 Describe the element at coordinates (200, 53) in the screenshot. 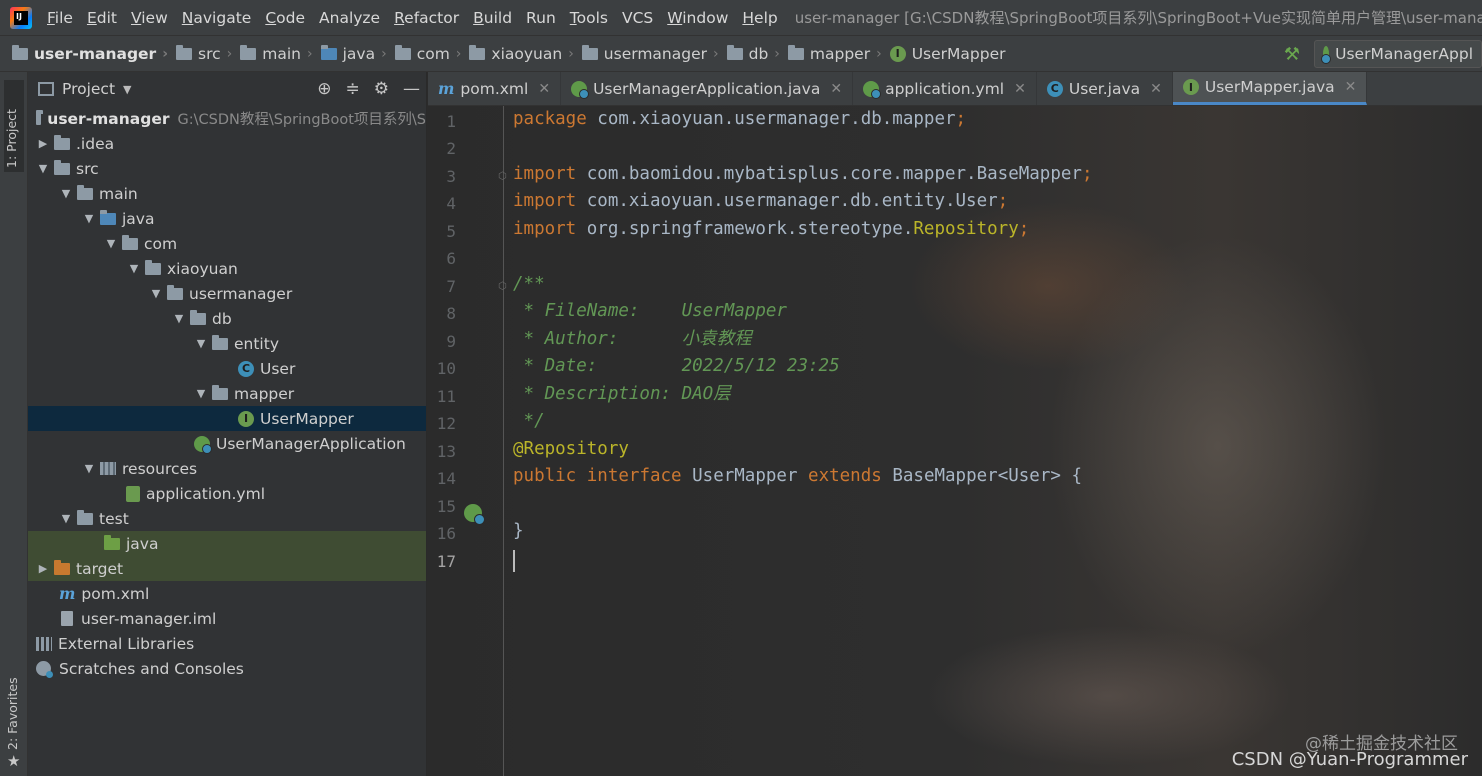

I see `breadcrumb-src: src ›` at that location.